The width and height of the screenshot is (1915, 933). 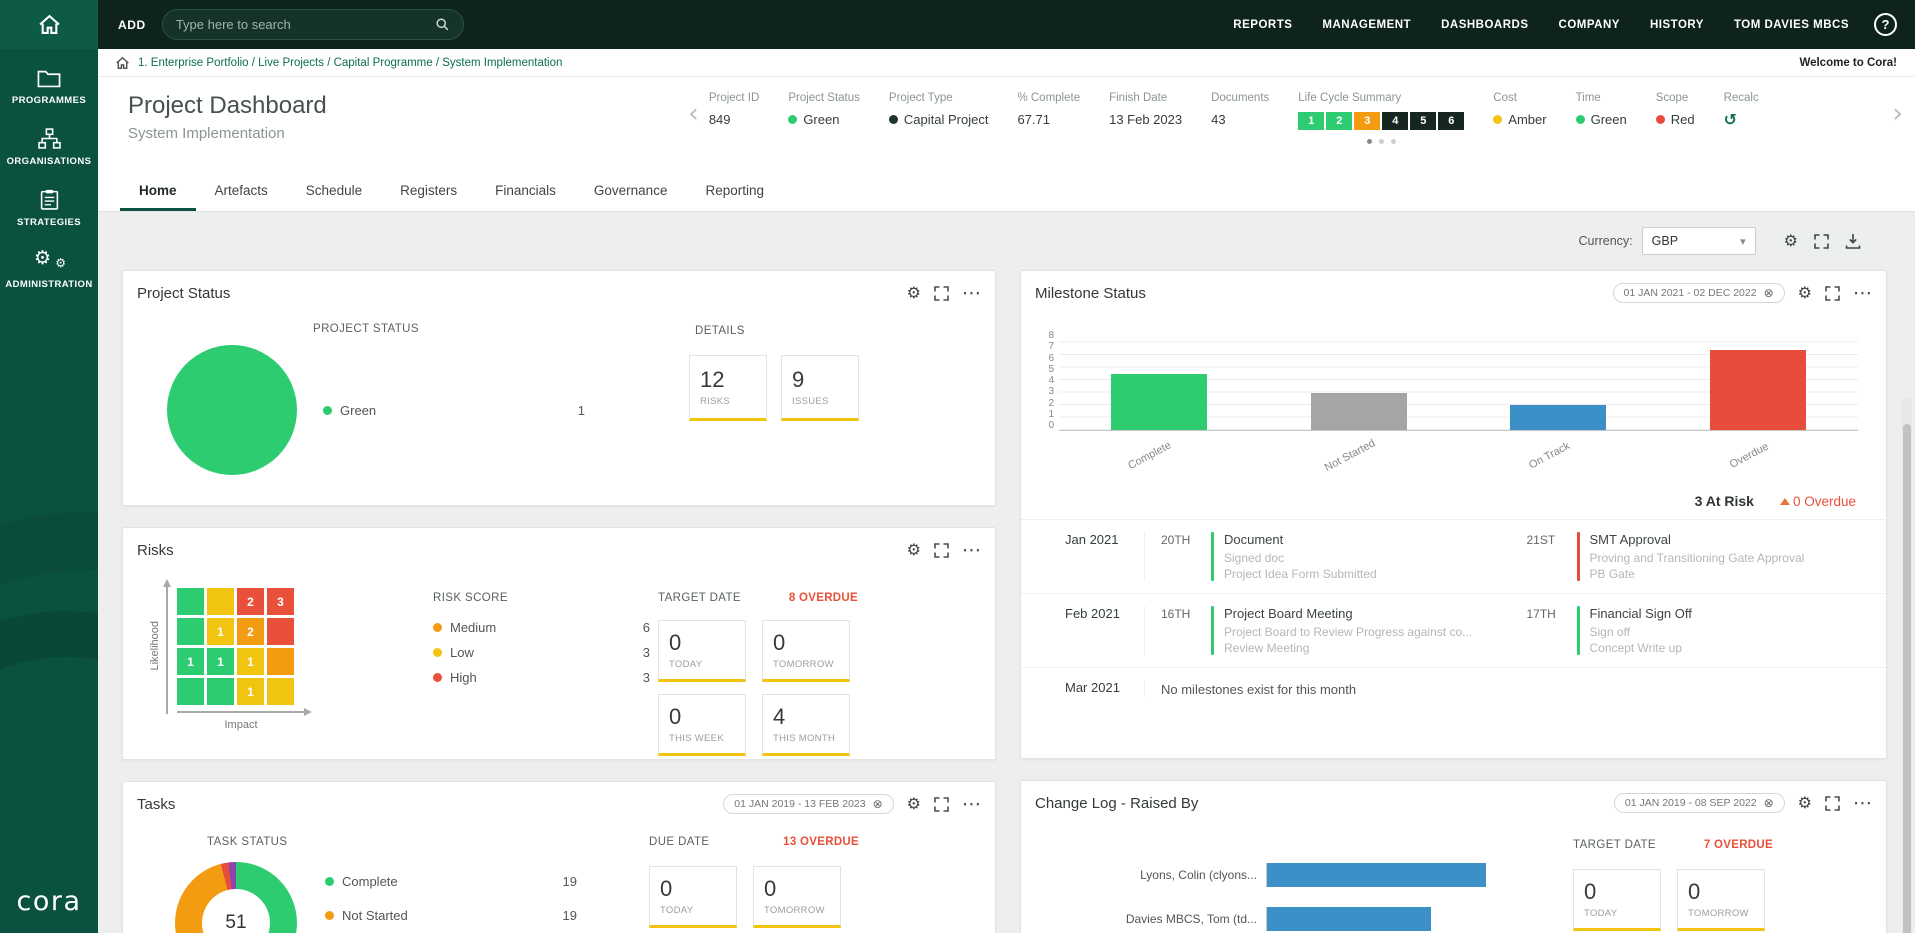 What do you see at coordinates (1730, 120) in the screenshot?
I see `recalc-refresh-icon: ↺` at bounding box center [1730, 120].